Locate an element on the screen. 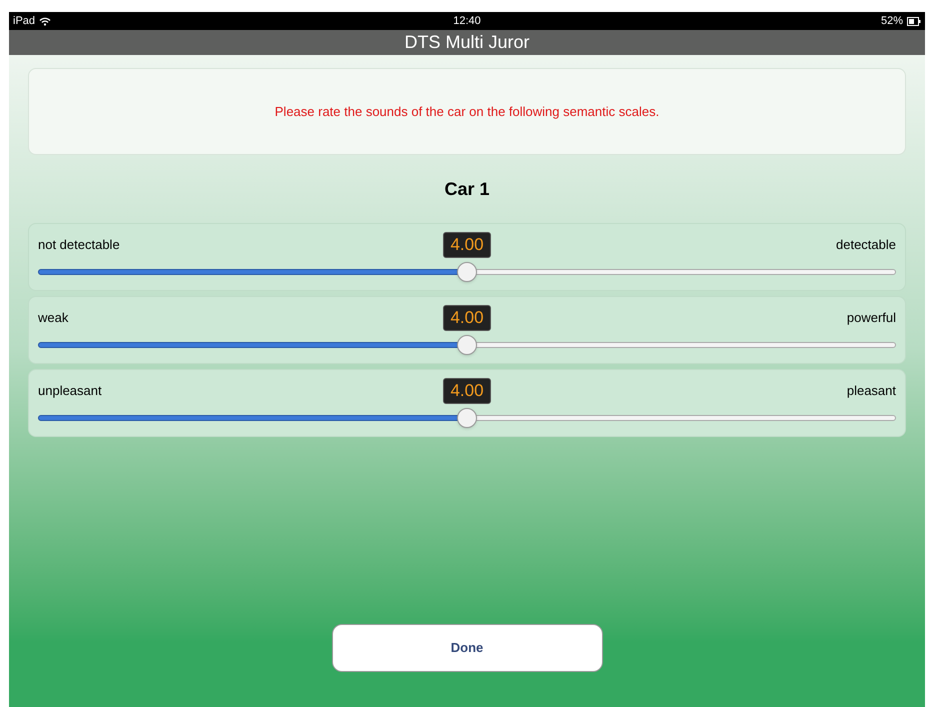  window-title: DTS Multi Juror is located at coordinates (467, 42).